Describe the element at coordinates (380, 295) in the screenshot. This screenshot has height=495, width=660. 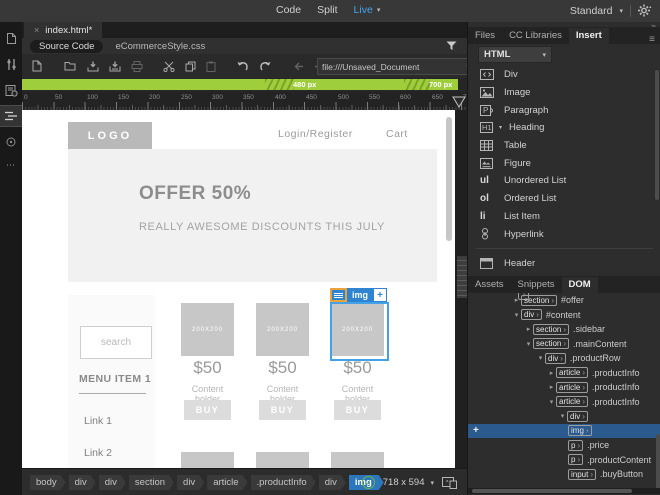
I see `element-add-icon: +` at that location.